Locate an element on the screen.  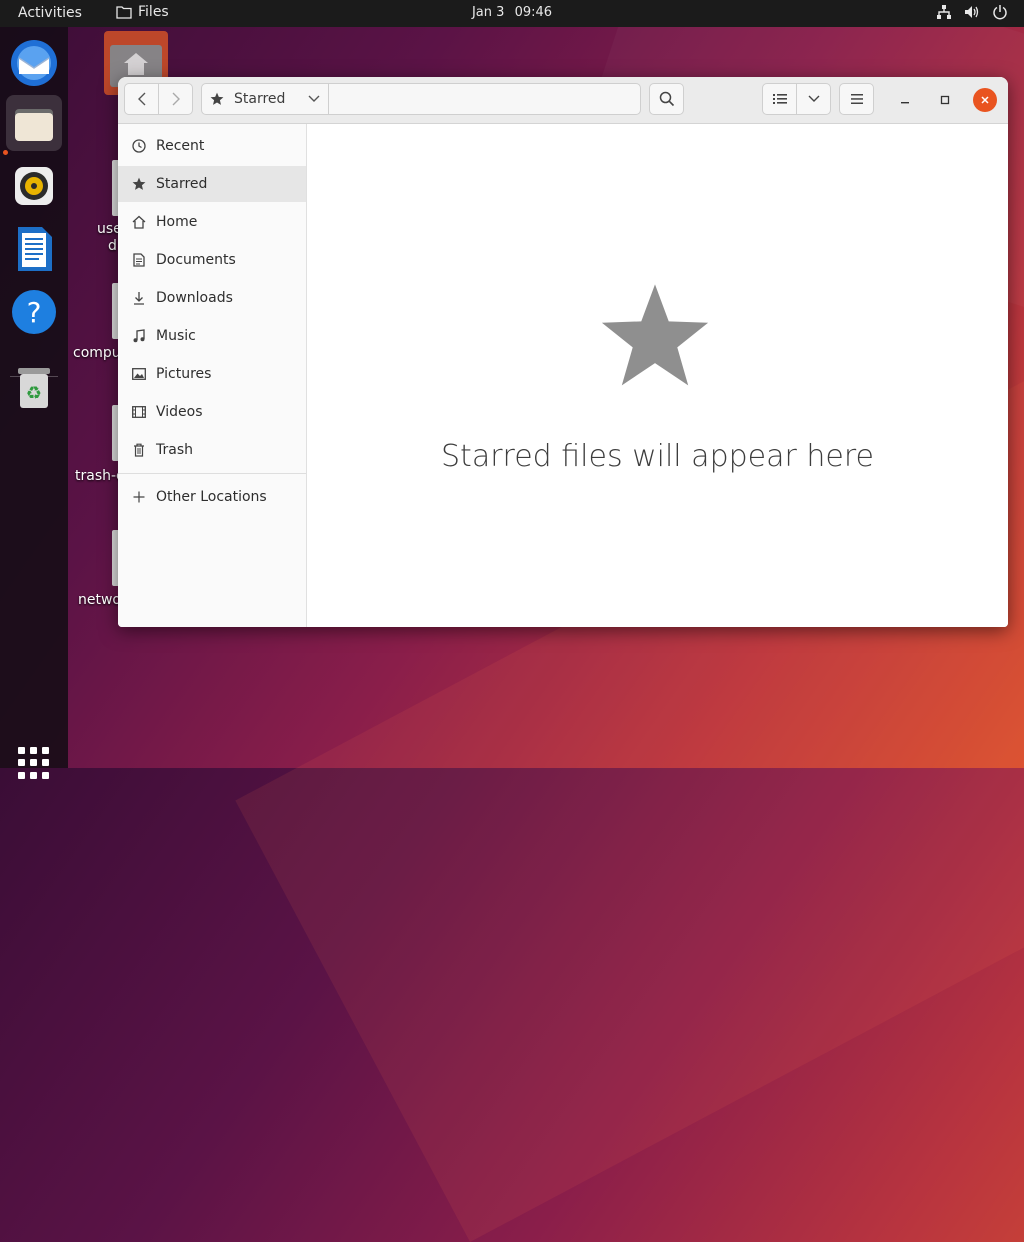
back-button is located at coordinates (141, 99).